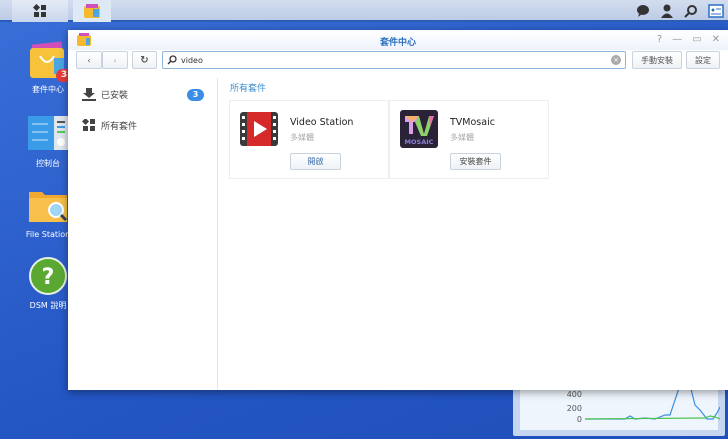  I want to click on widgets-icon, so click(716, 11).